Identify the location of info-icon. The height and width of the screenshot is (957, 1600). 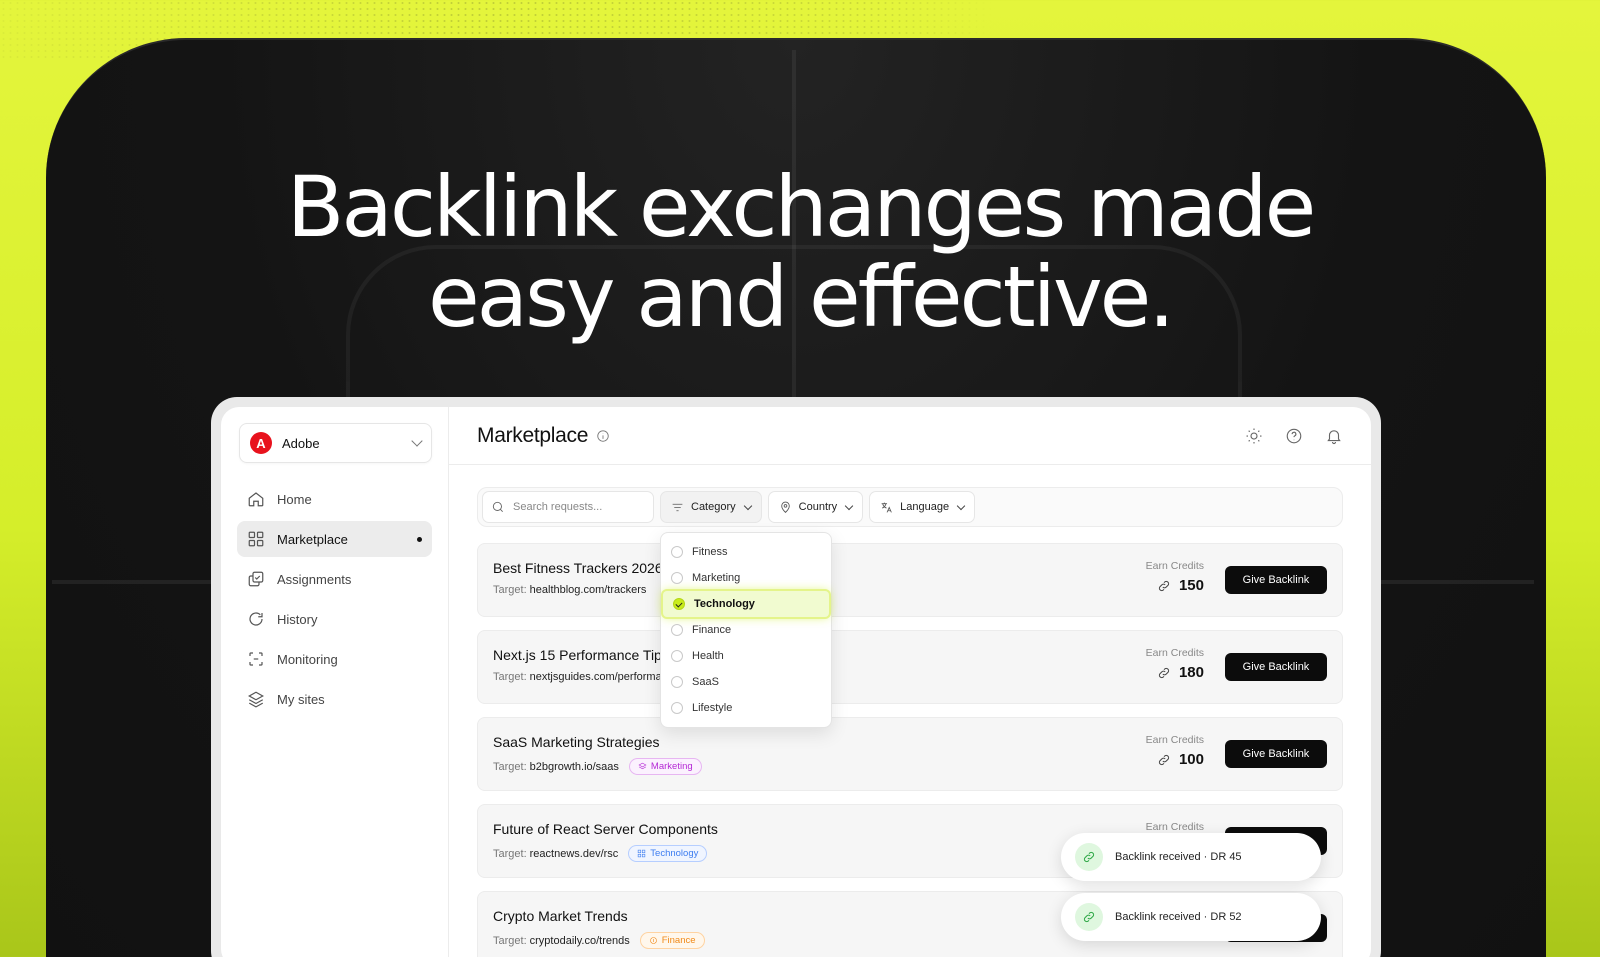
(603, 436).